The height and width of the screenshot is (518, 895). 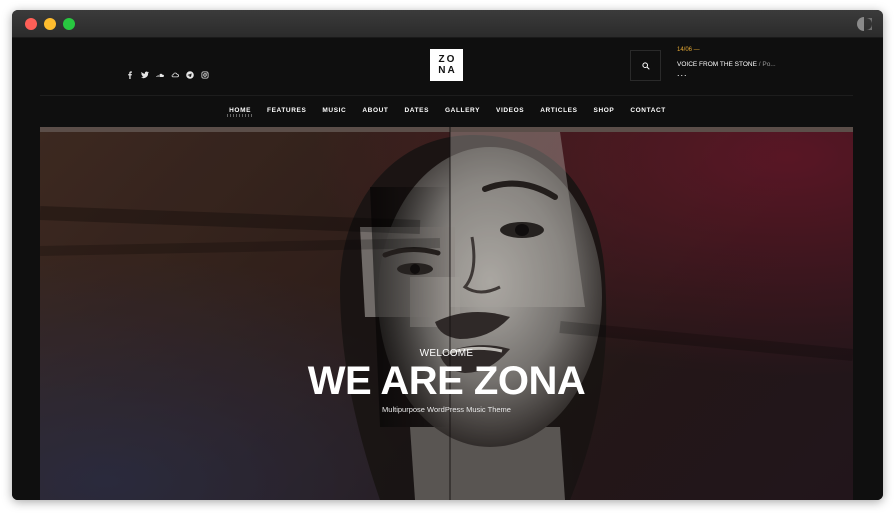 I want to click on nav-about: ABOUT, so click(x=375, y=112).